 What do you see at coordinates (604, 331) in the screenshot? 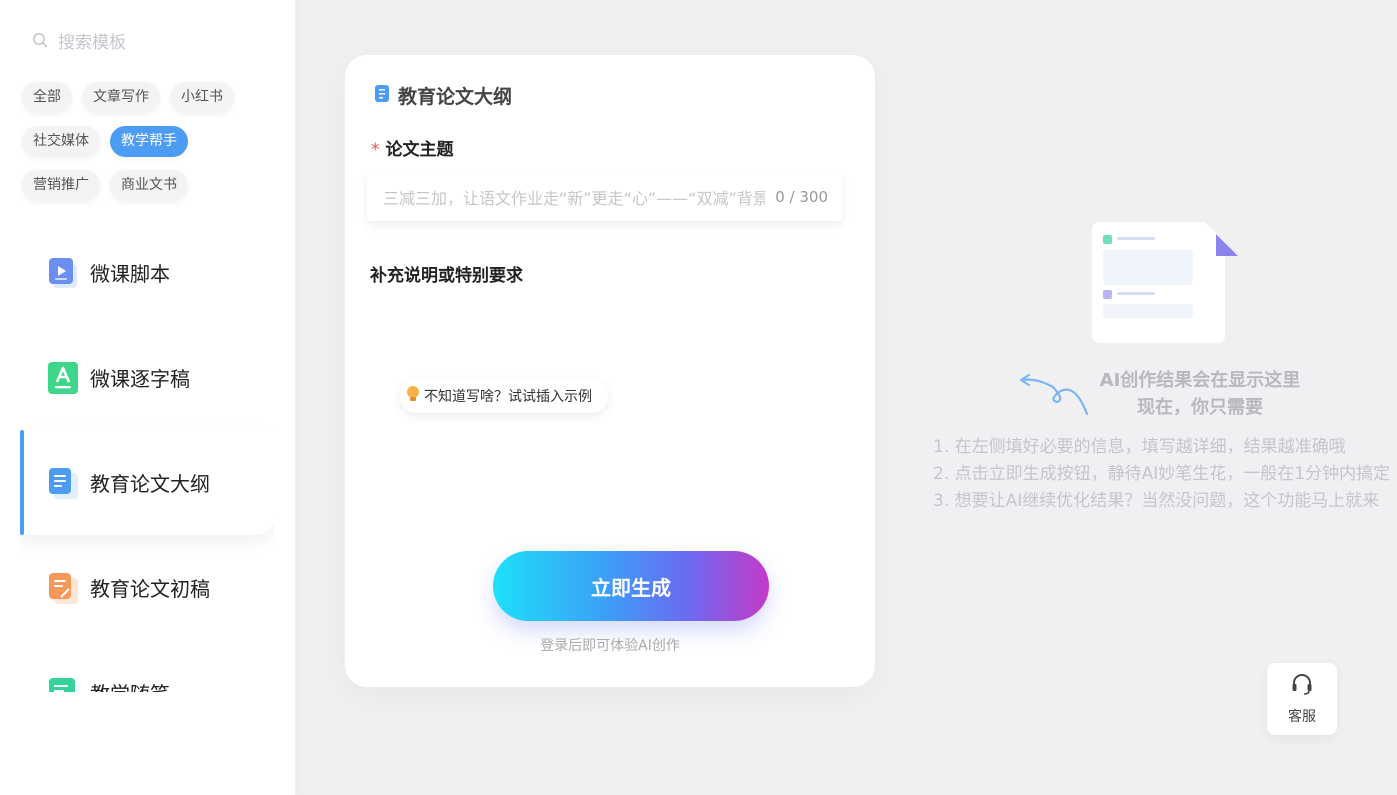
I see `extra-requirements-textarea` at bounding box center [604, 331].